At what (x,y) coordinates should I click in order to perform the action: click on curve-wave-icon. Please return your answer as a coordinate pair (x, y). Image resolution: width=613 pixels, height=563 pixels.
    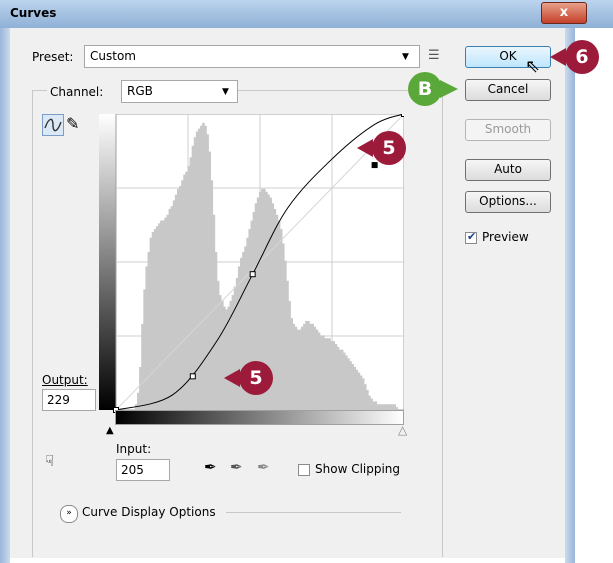
    Looking at the image, I should click on (53, 125).